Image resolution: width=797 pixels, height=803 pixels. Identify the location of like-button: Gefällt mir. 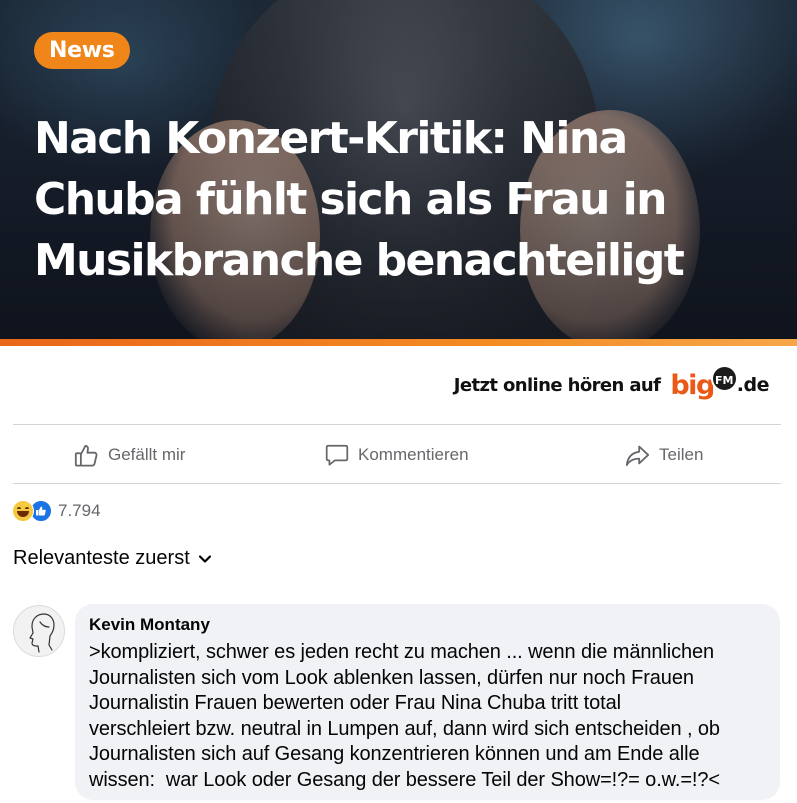
(129, 455).